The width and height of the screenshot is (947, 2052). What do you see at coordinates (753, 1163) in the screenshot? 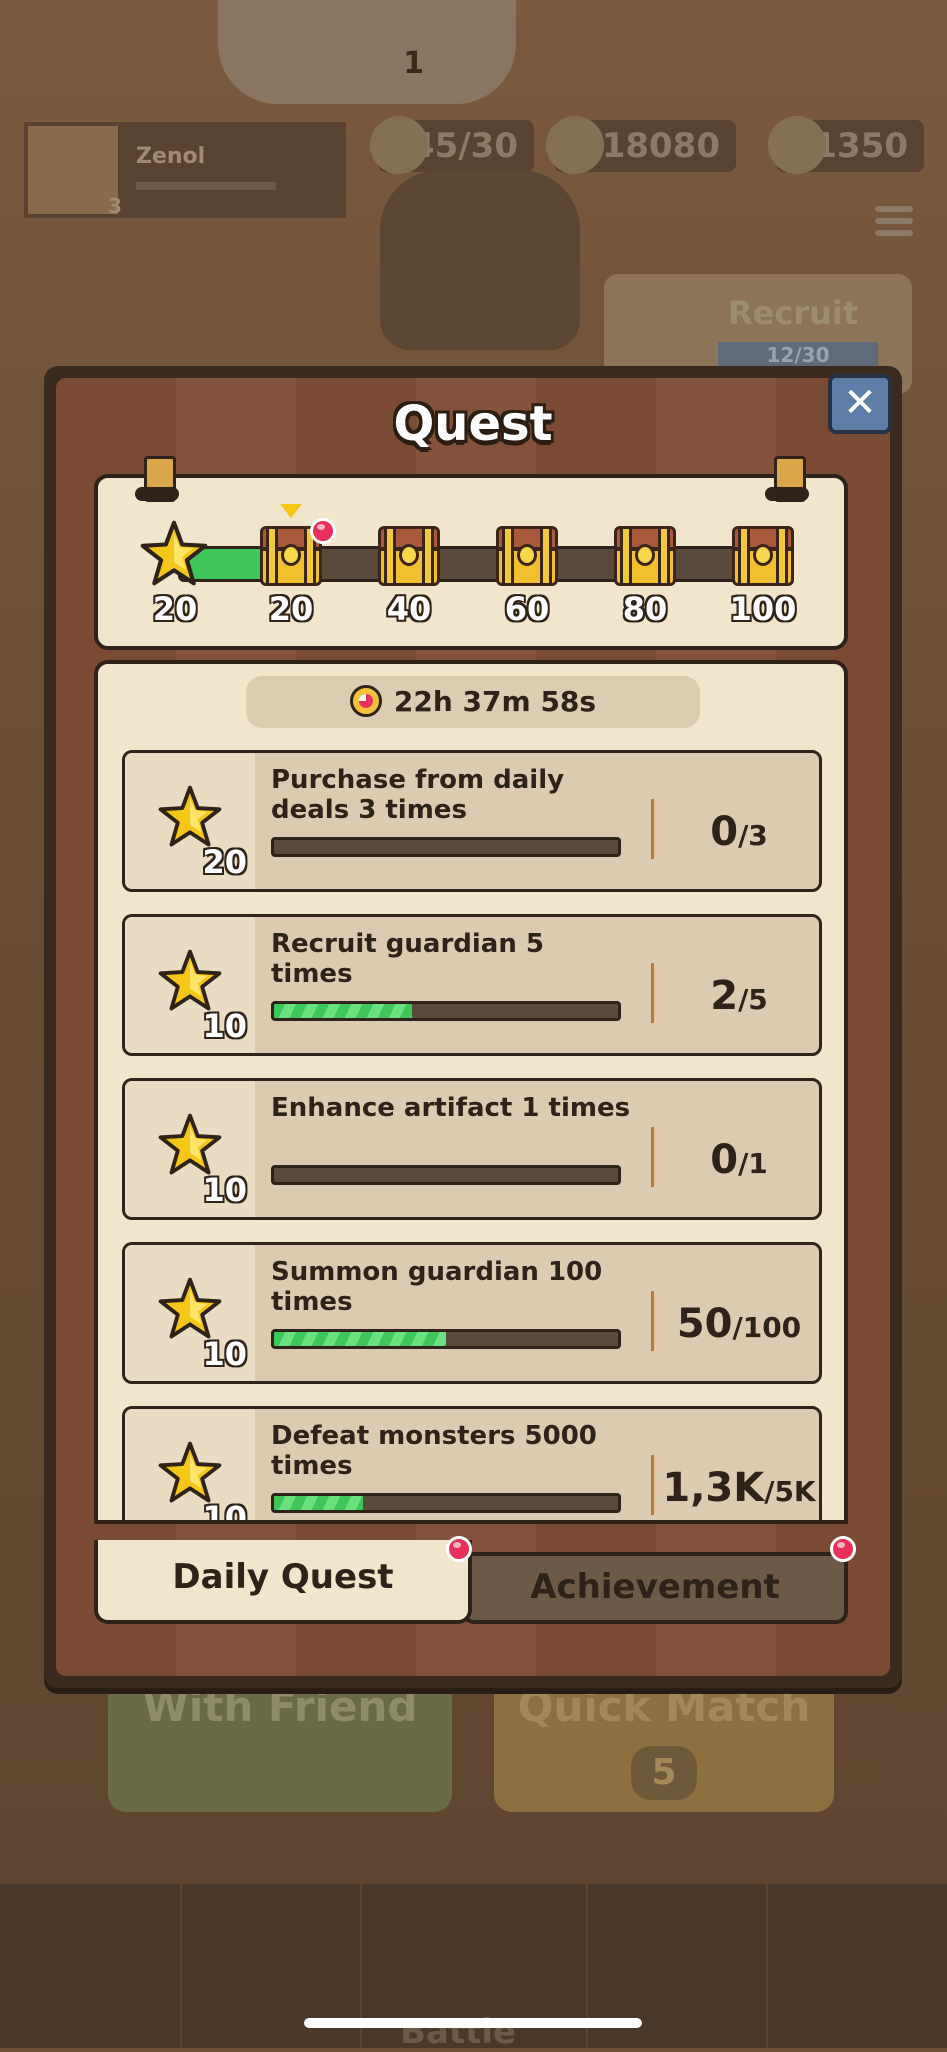
I see `quest-total: /1` at bounding box center [753, 1163].